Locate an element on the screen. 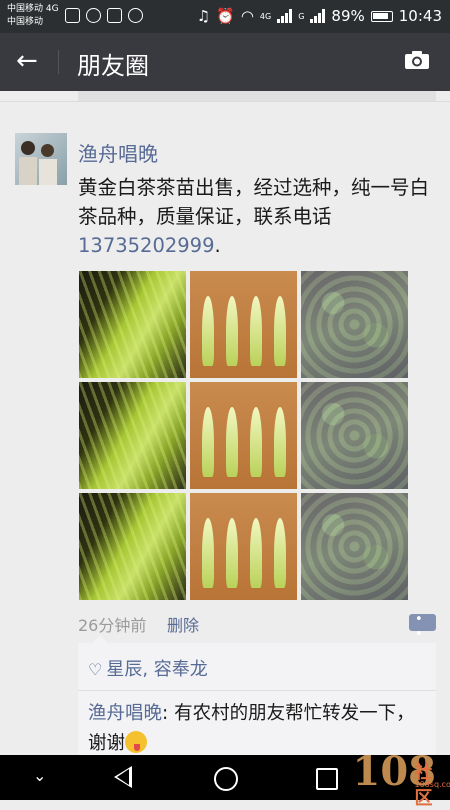 This screenshot has height=810, width=450. battery-icon is located at coordinates (382, 16).